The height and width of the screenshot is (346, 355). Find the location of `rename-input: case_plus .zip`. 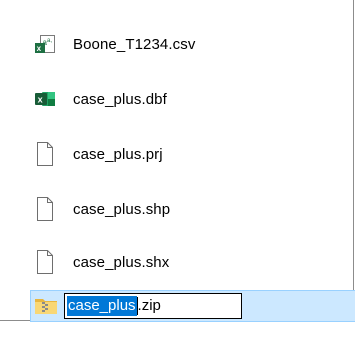

rename-input: case_plus .zip is located at coordinates (153, 306).